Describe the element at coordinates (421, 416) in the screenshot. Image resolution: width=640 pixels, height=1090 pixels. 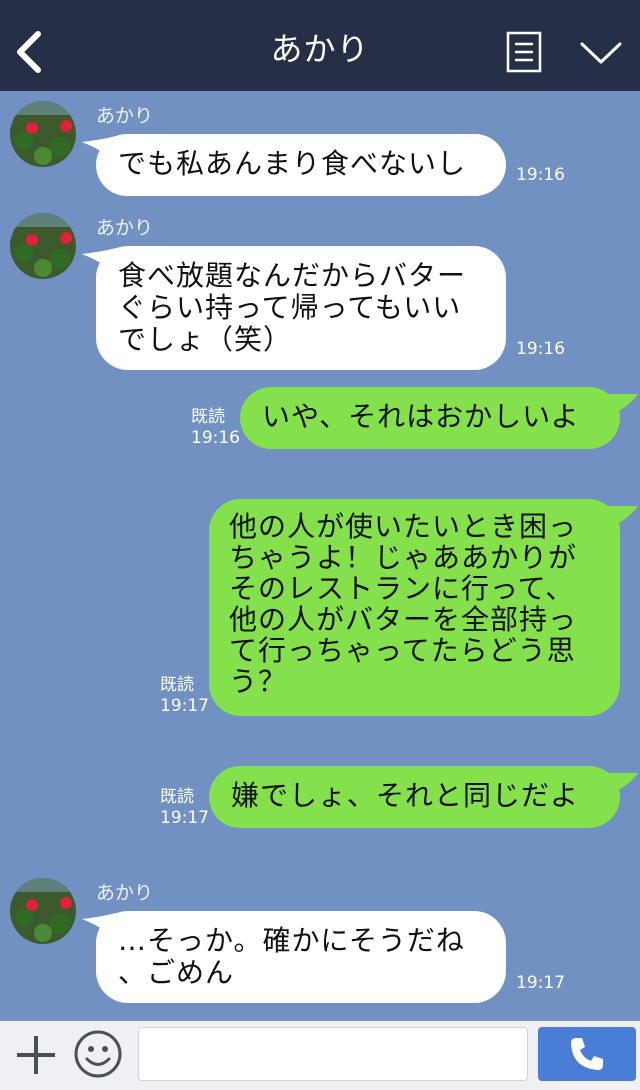
I see `message-line: いや、それはおかしいよ` at that location.